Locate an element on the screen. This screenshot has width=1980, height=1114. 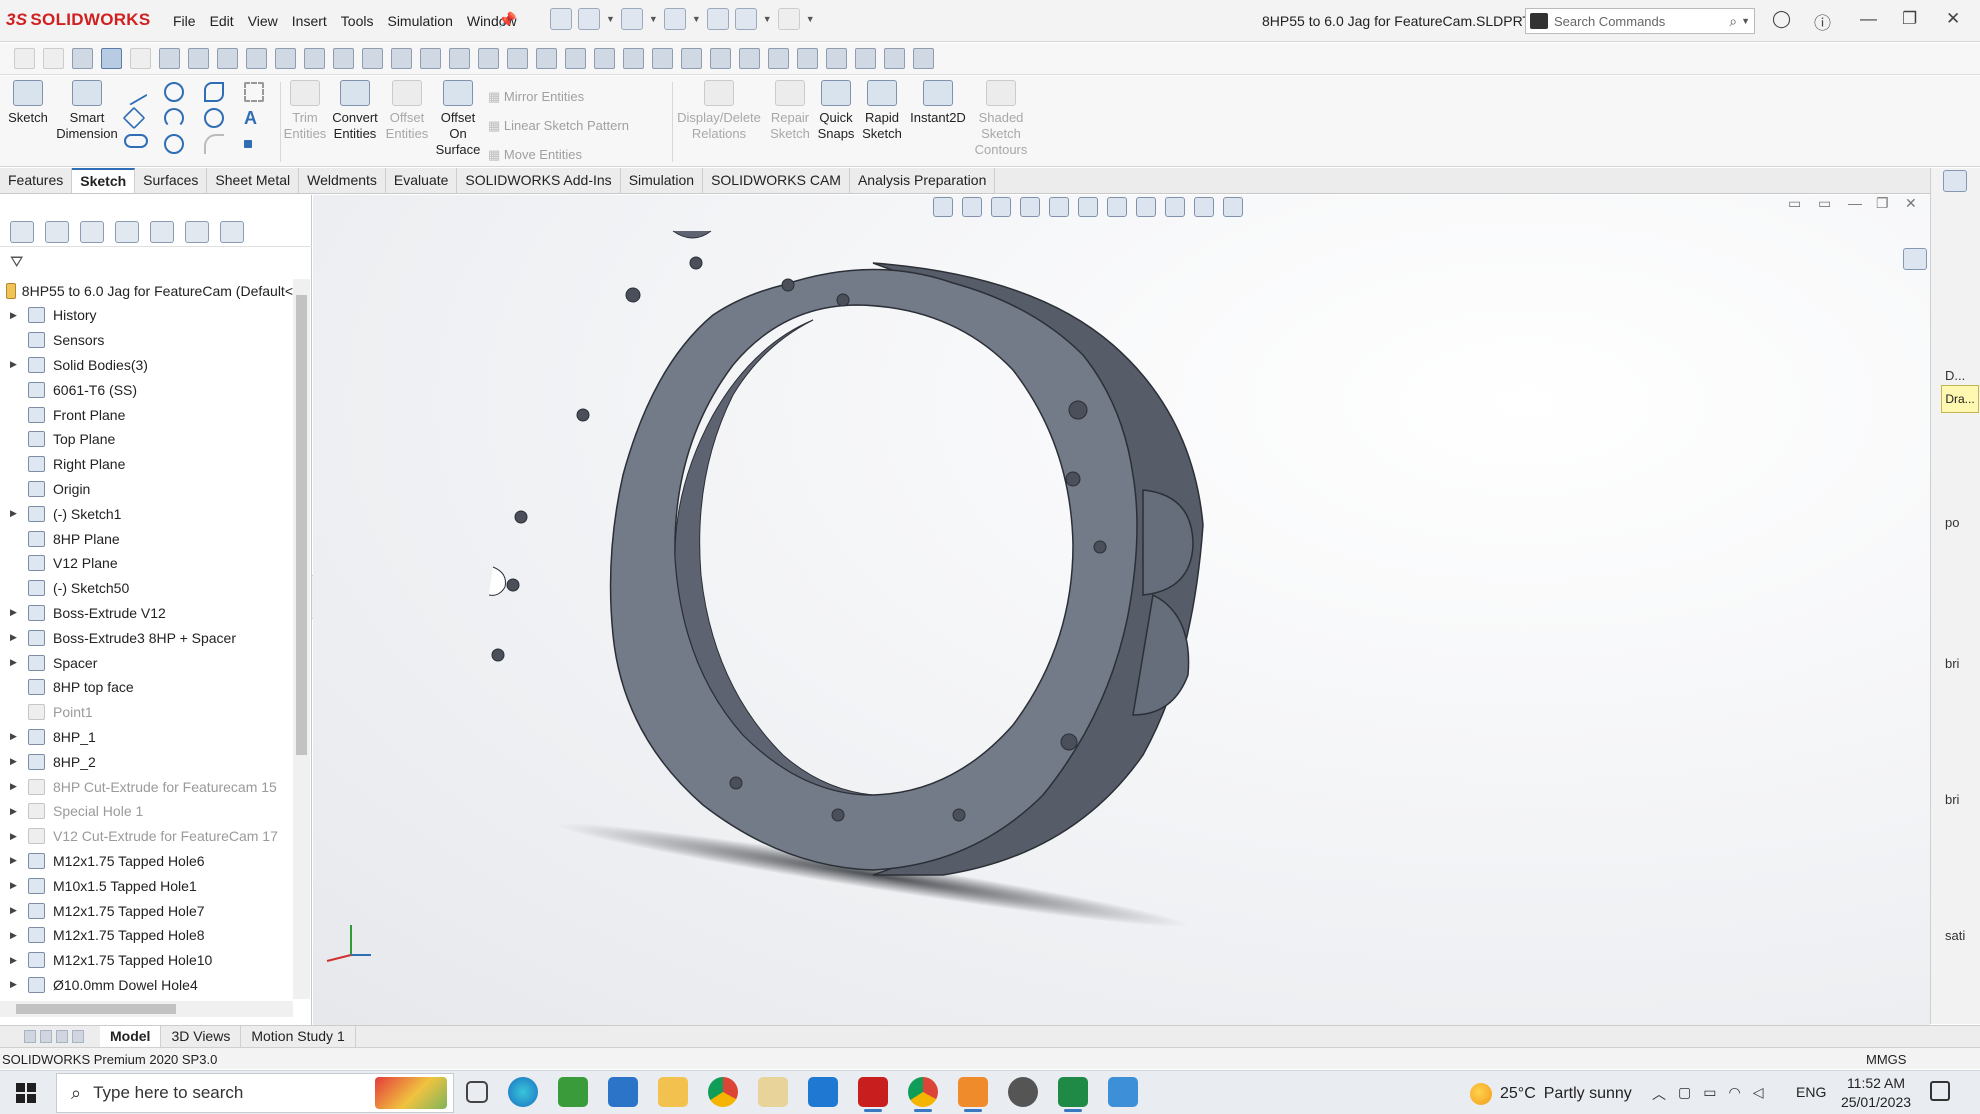
trim-entities-button: Trim Entities is located at coordinates (305, 111).